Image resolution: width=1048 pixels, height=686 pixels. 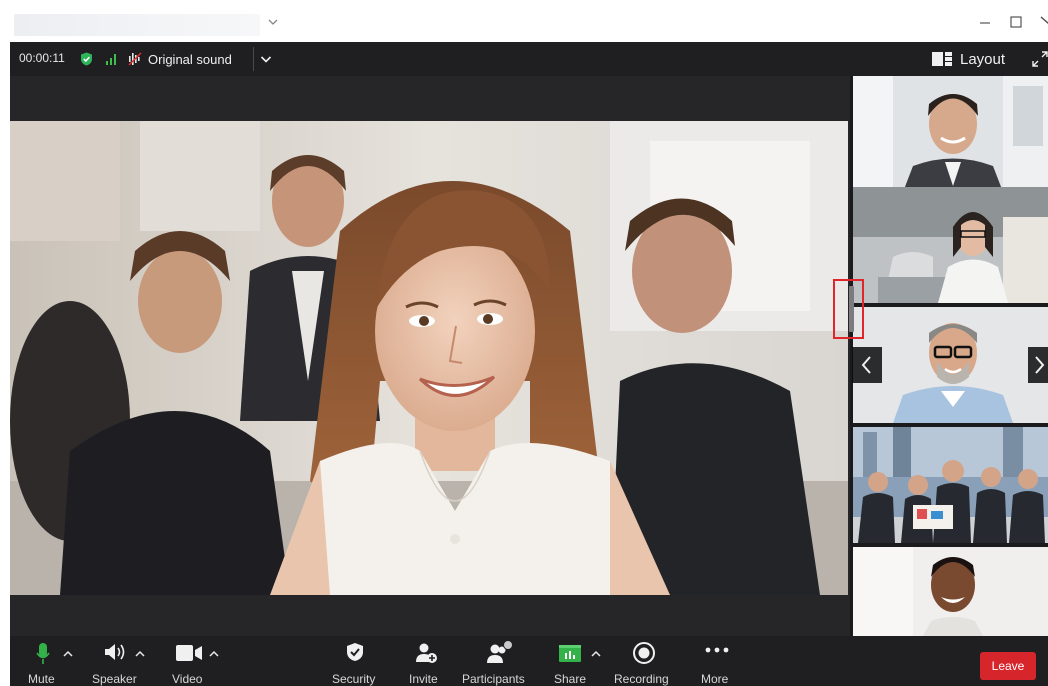 What do you see at coordinates (1042, 22) in the screenshot?
I see `close-icon` at bounding box center [1042, 22].